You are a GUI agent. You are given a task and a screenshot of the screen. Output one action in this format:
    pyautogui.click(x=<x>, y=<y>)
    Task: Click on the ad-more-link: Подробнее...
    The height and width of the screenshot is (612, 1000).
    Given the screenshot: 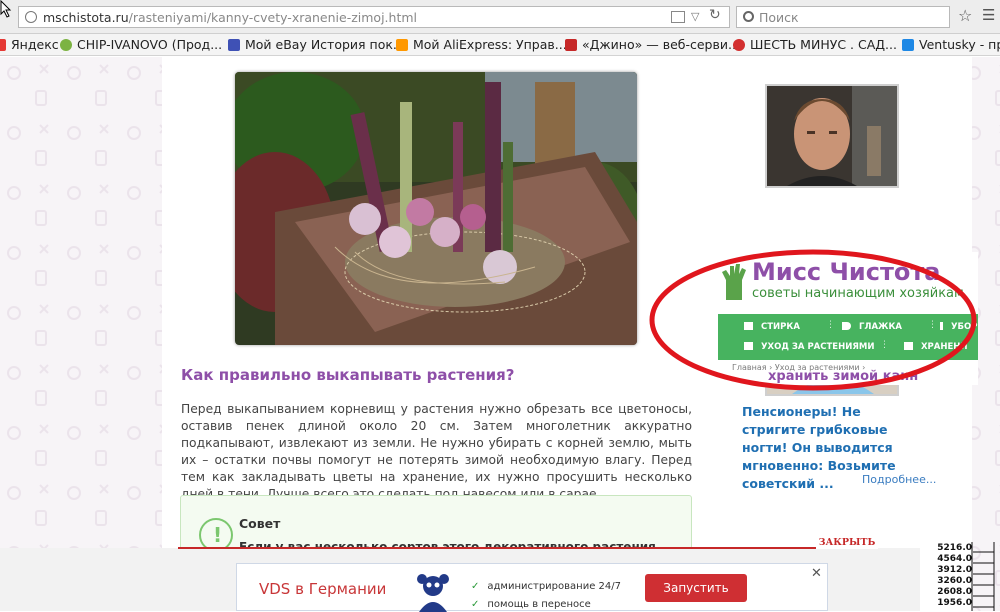 What is the action you would take?
    pyautogui.click(x=899, y=479)
    